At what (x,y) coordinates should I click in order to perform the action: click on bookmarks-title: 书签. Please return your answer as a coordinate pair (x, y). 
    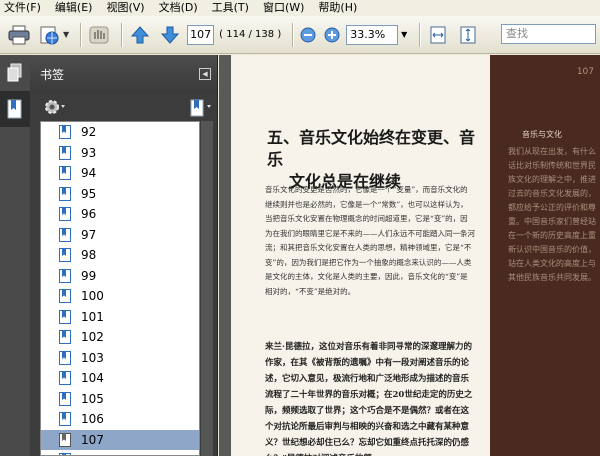
    Looking at the image, I should click on (52, 74).